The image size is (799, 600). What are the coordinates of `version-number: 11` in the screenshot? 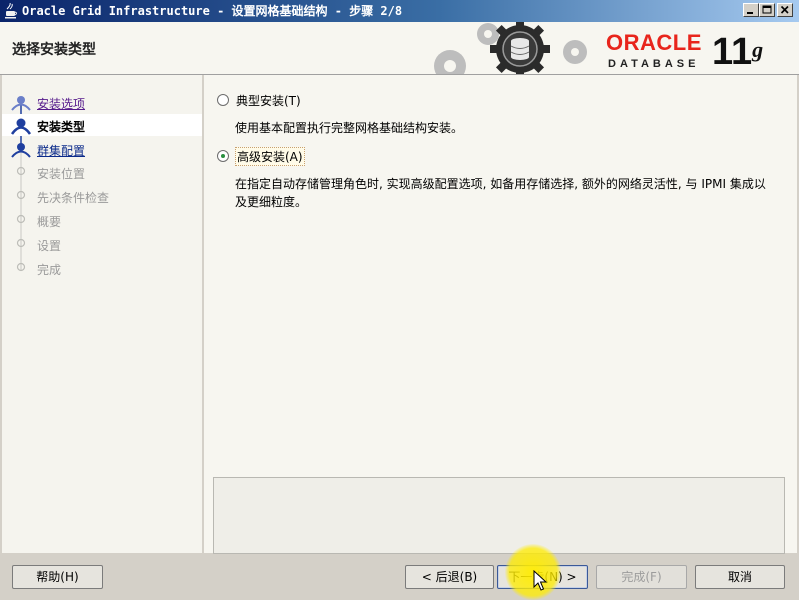 It's located at (732, 52).